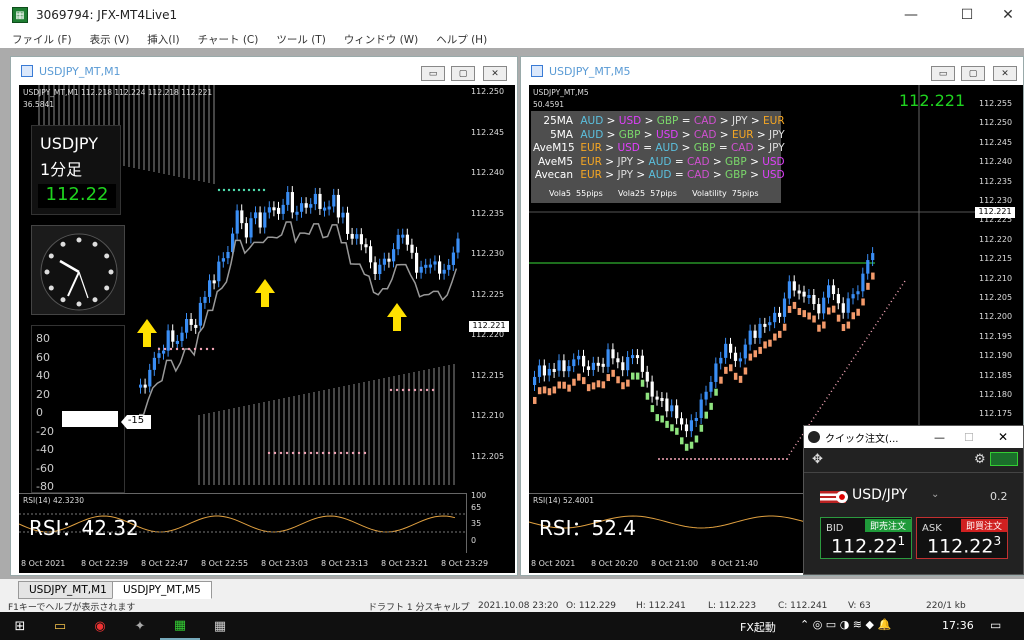 The height and width of the screenshot is (640, 1024). I want to click on status-traffic: 220/1 kb, so click(946, 606).